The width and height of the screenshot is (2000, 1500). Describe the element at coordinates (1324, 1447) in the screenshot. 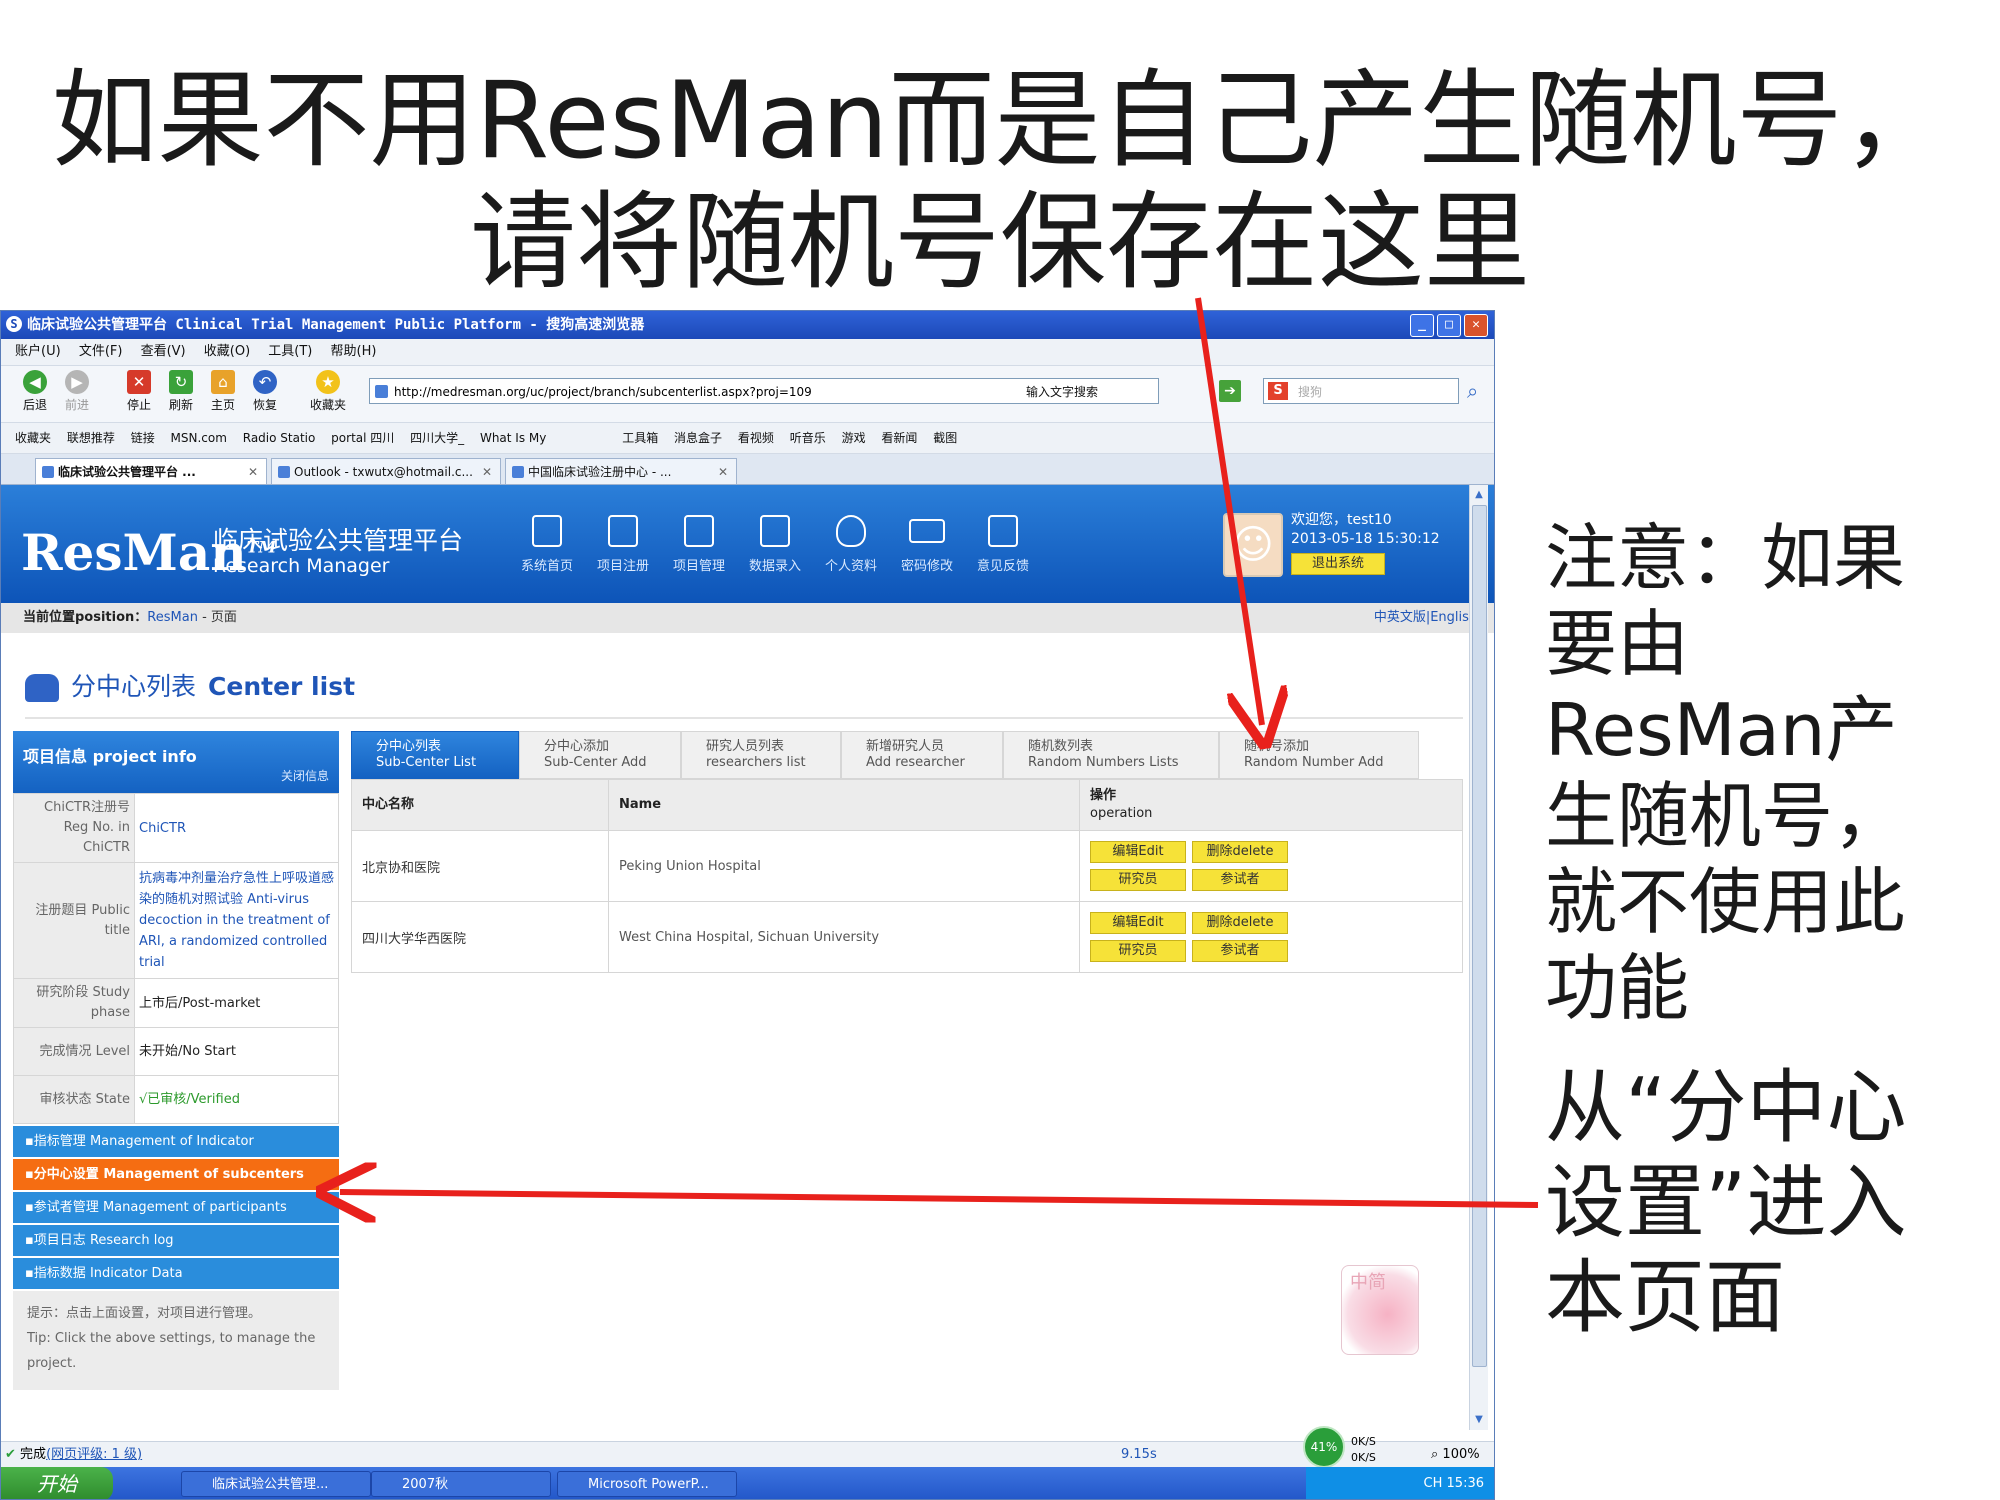

I see `speed-gauge: 41%` at that location.